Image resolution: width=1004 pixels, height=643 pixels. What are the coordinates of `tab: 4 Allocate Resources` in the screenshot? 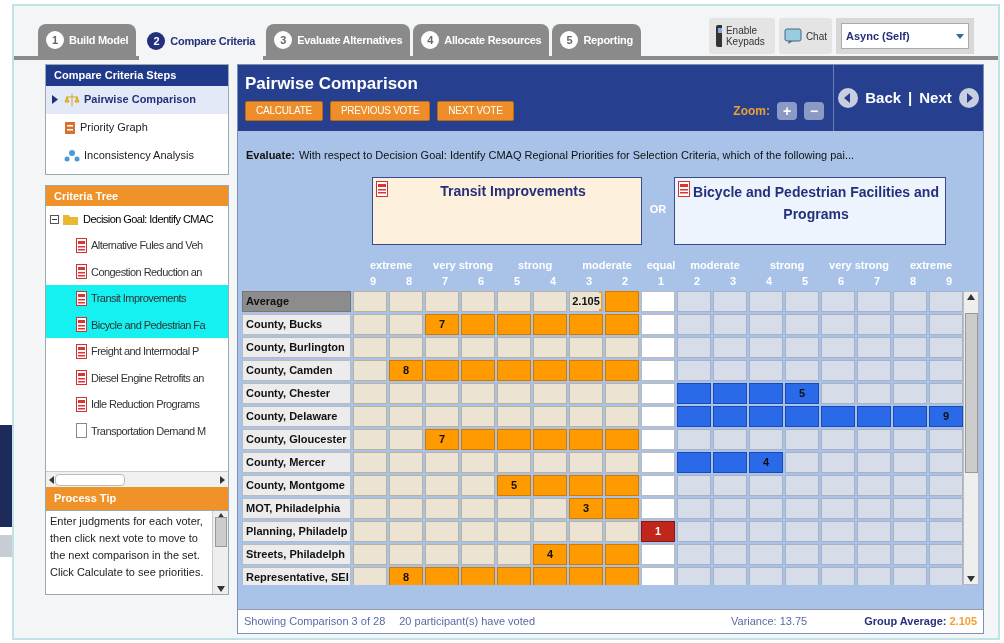 It's located at (481, 40).